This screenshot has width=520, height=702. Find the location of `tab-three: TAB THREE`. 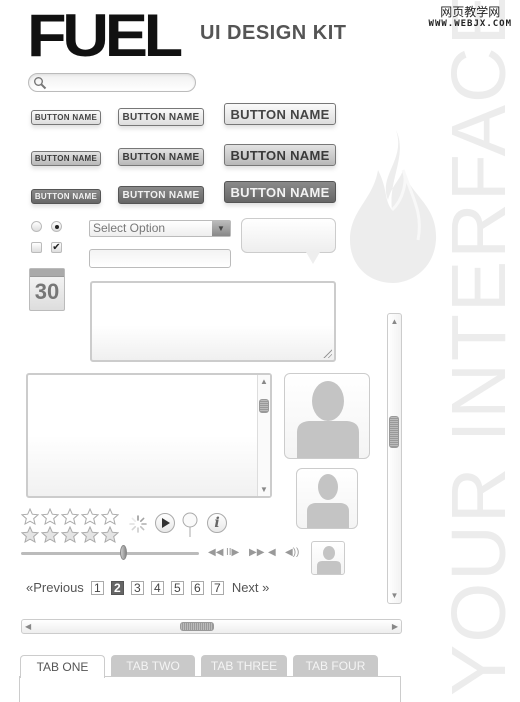

tab-three: TAB THREE is located at coordinates (244, 666).